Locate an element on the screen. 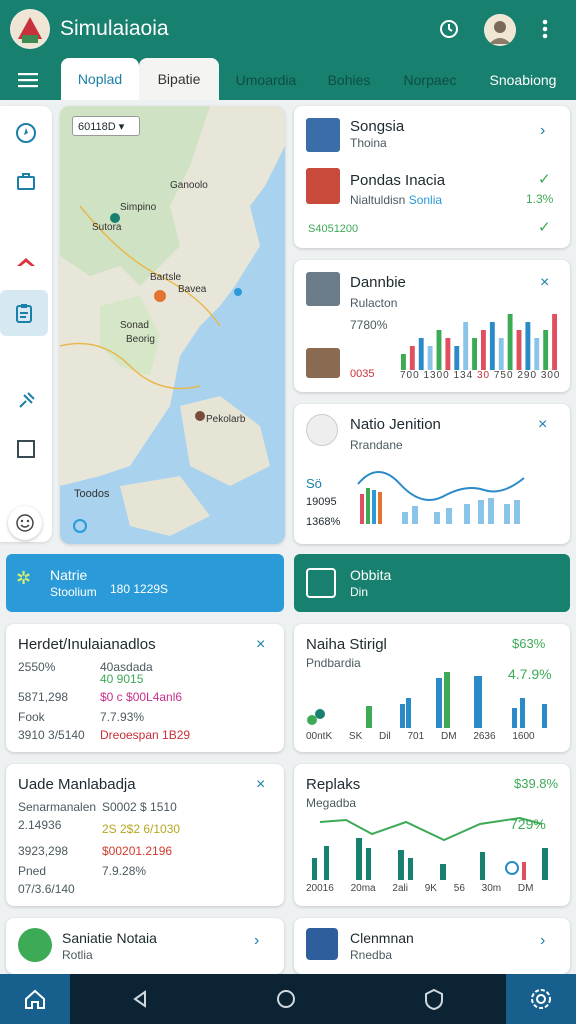 The image size is (576, 1024). tab-bohies: Bohies is located at coordinates (349, 80).